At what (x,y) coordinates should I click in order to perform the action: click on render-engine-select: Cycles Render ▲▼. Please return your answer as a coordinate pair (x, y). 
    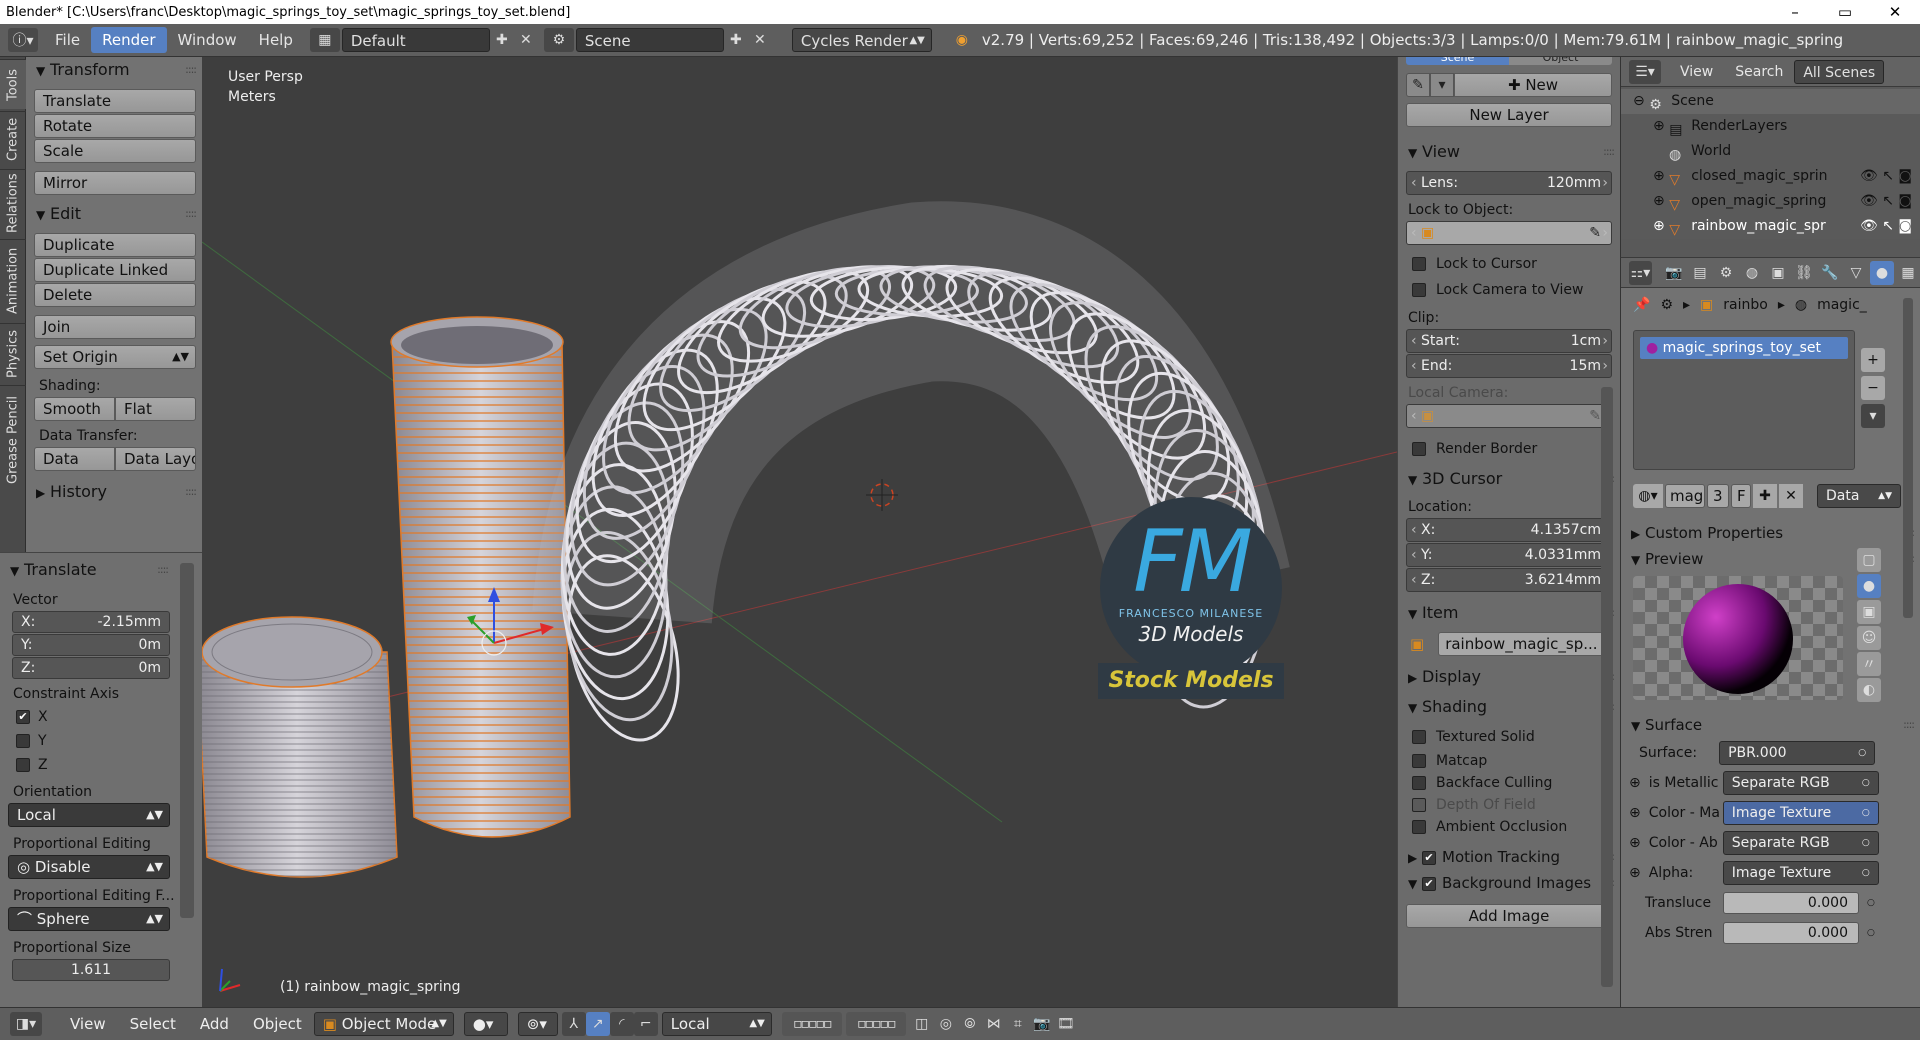
    Looking at the image, I should click on (861, 40).